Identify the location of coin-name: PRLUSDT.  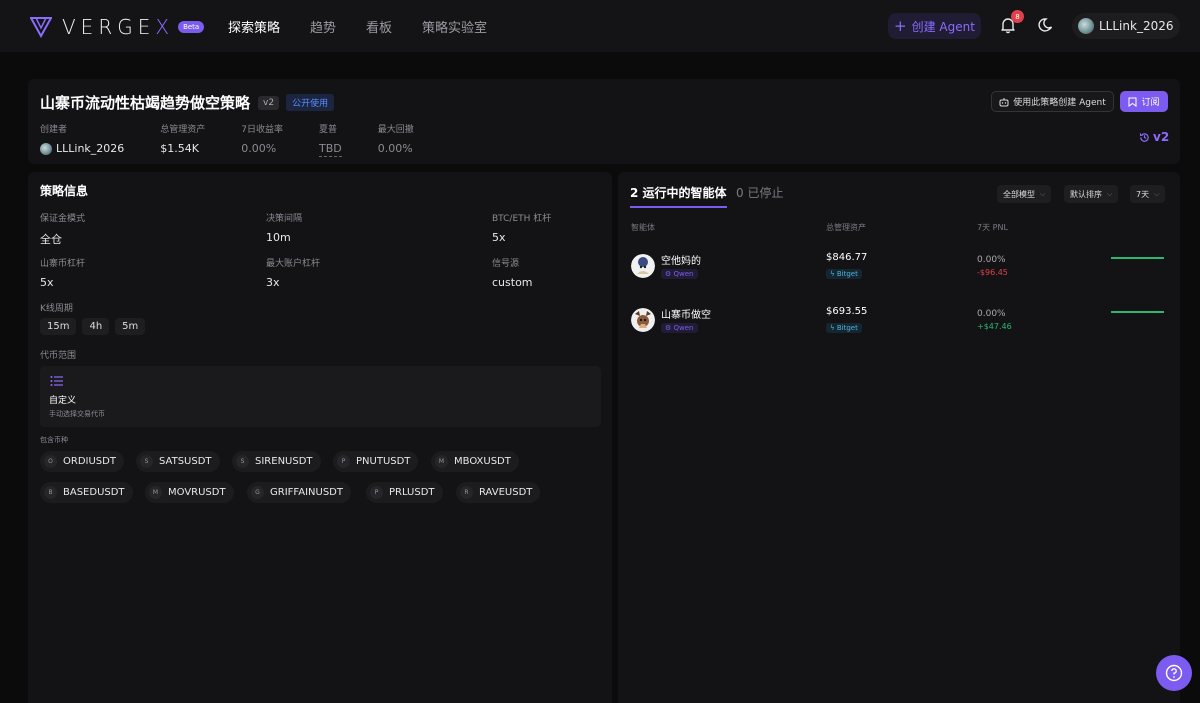
(412, 492).